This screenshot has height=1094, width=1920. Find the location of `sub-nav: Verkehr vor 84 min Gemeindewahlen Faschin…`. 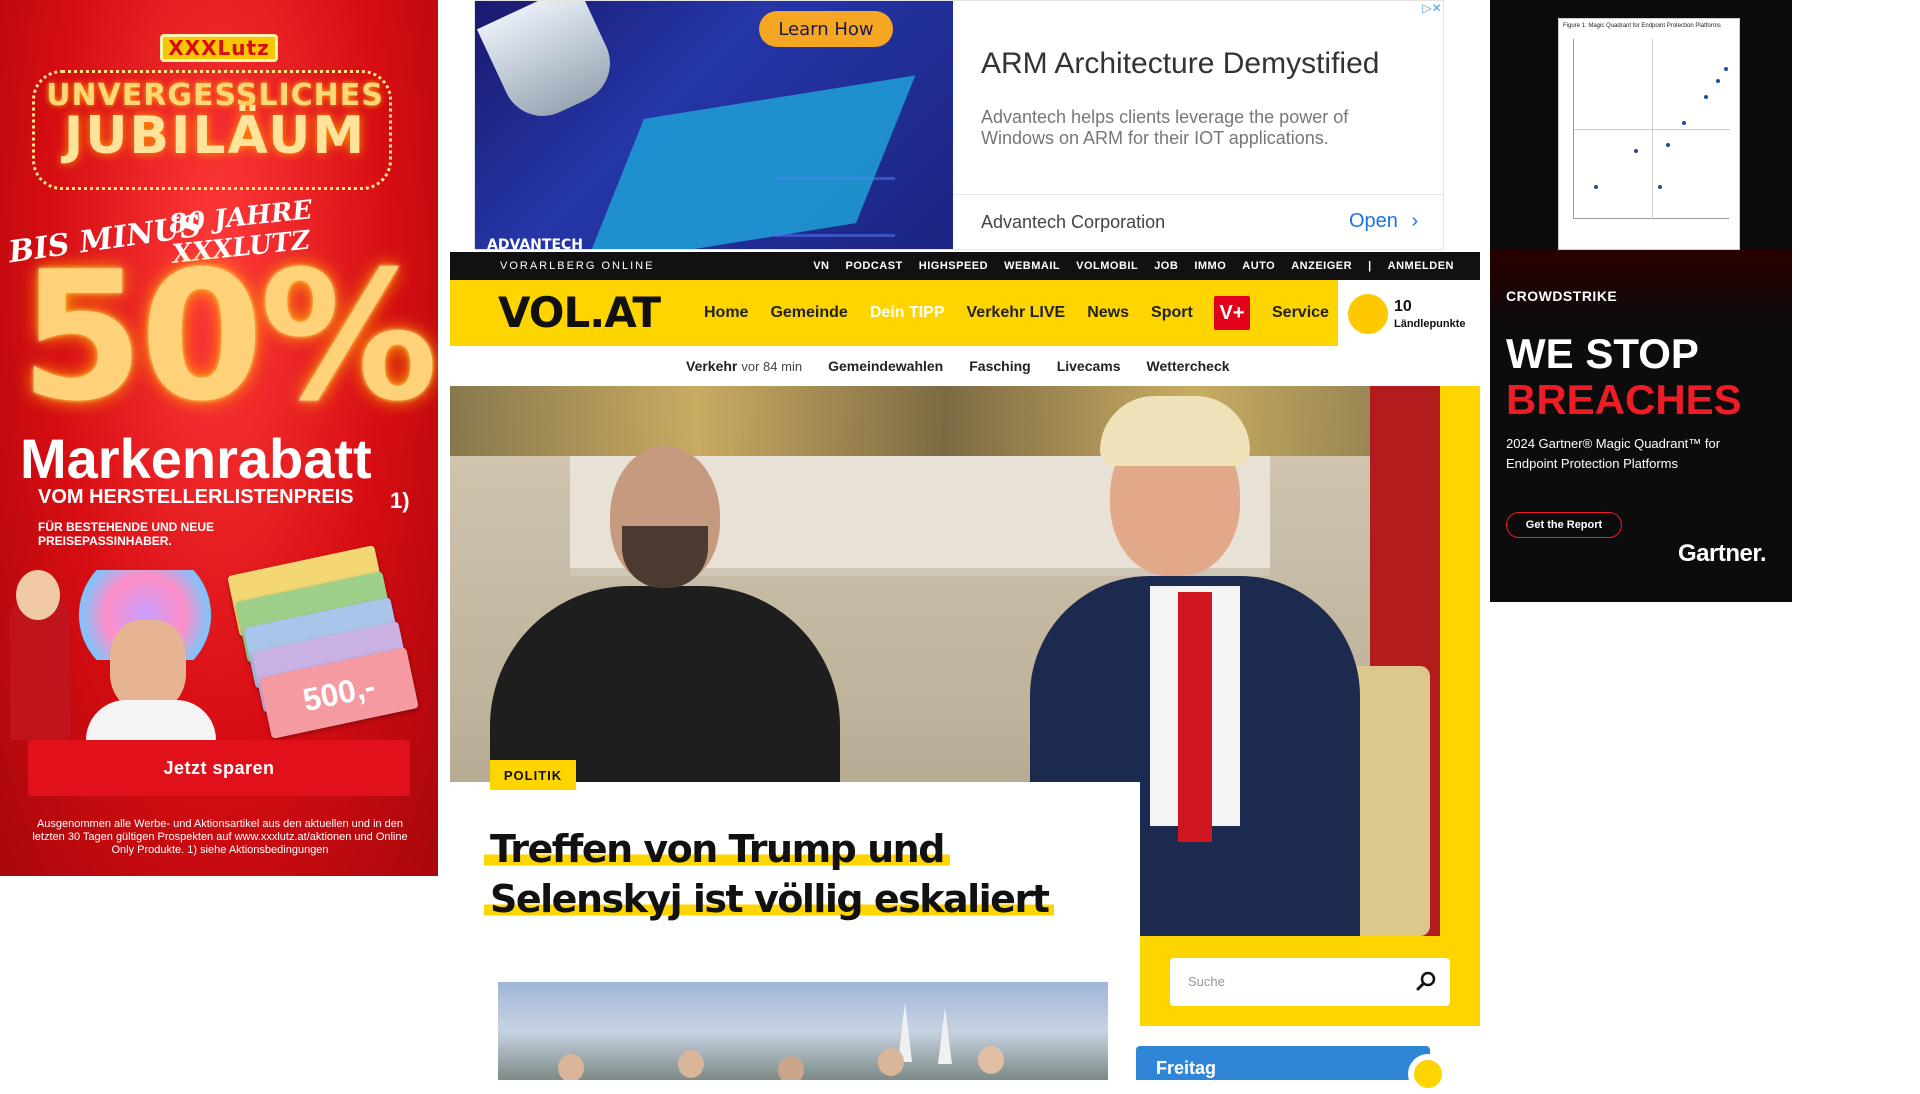

sub-nav: Verkehr vor 84 min Gemeindewahlen Faschin… is located at coordinates (965, 366).